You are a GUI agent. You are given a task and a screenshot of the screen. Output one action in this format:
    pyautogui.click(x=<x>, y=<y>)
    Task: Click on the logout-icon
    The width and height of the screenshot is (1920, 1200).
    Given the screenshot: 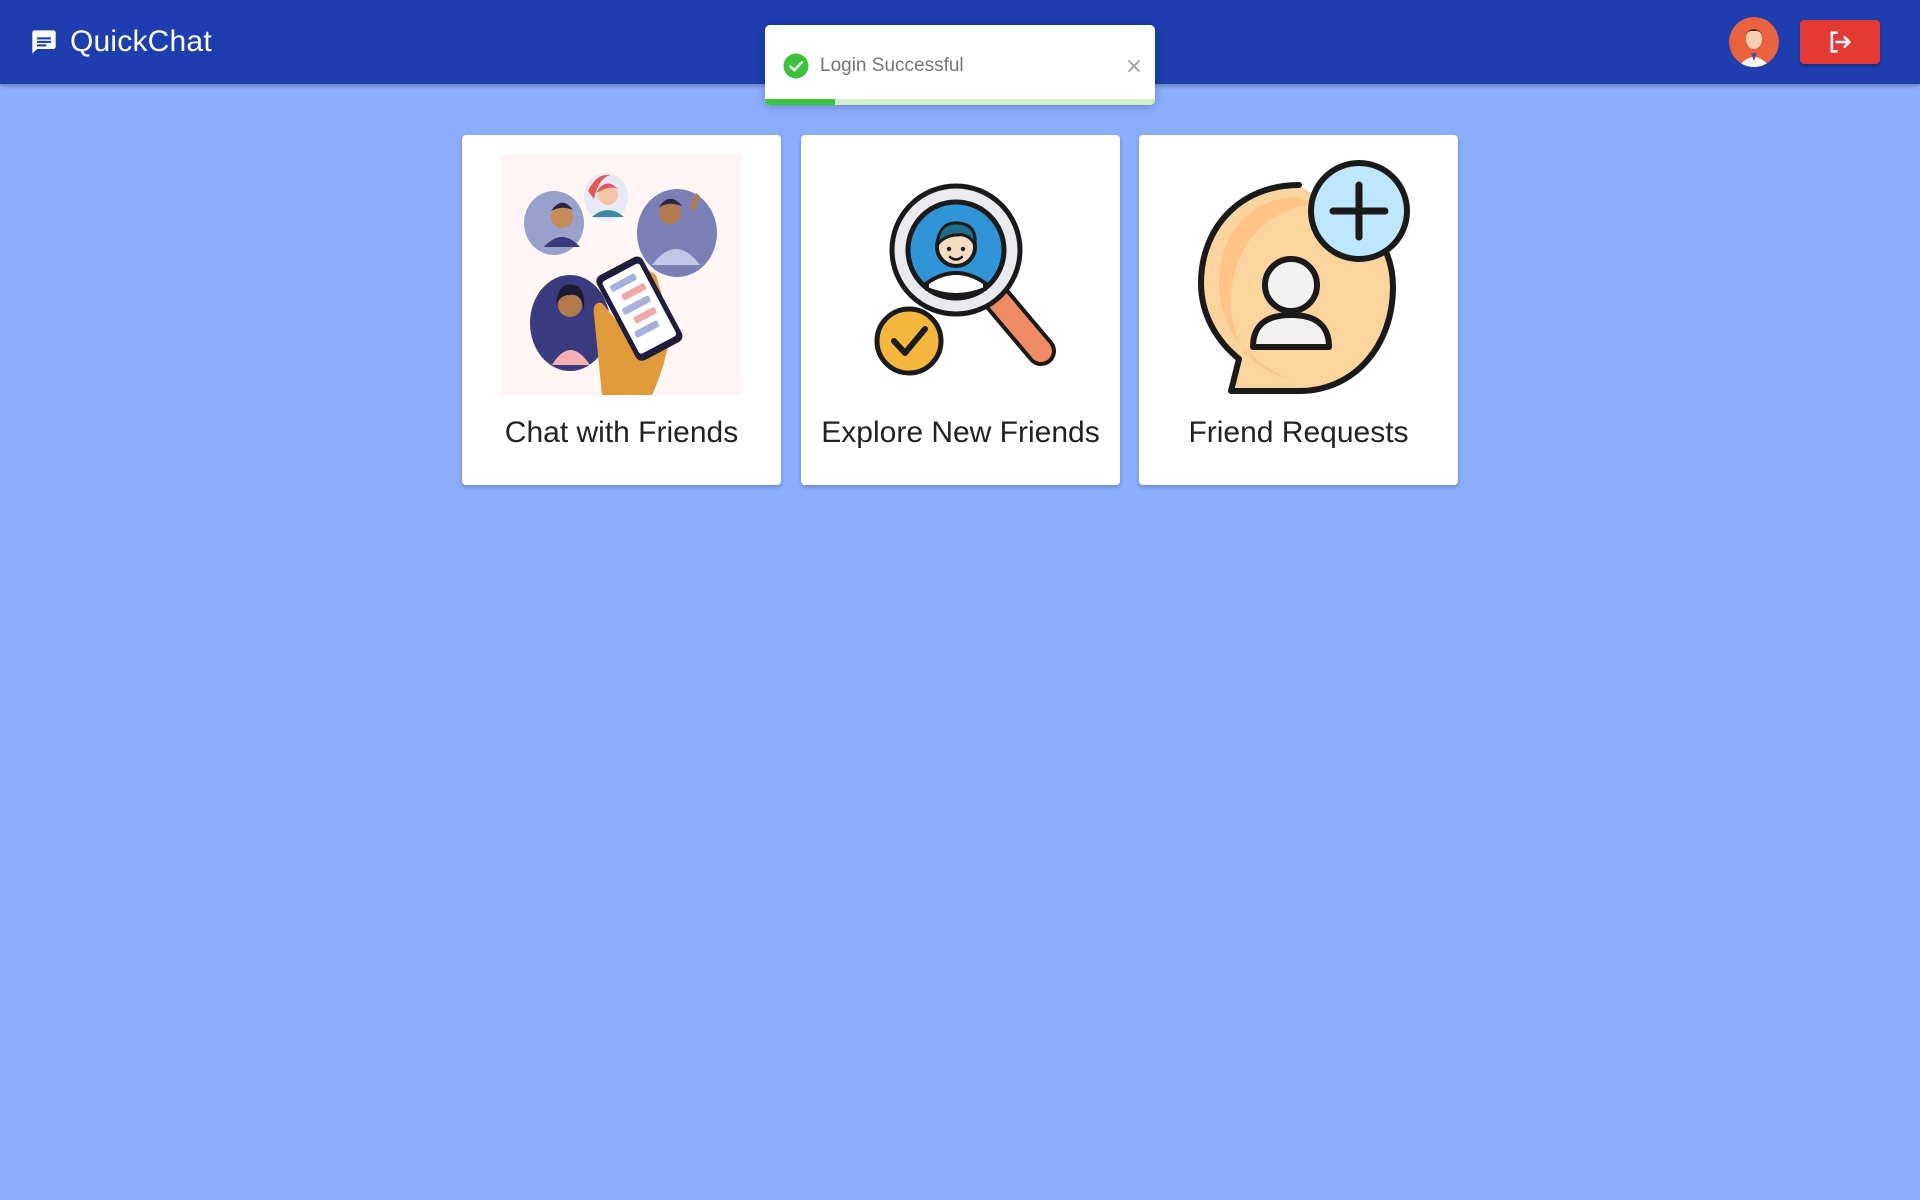 What is the action you would take?
    pyautogui.click(x=1840, y=42)
    